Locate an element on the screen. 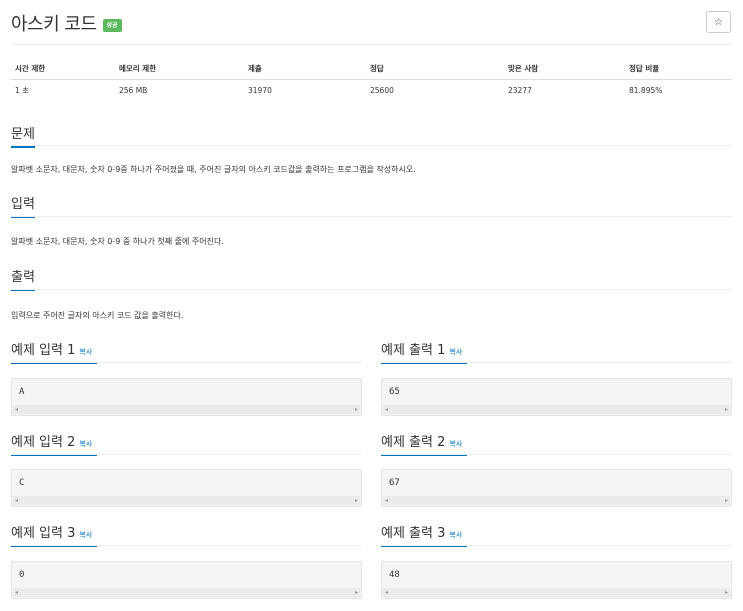 The image size is (743, 611). header-submissions: 제출 is located at coordinates (305, 69).